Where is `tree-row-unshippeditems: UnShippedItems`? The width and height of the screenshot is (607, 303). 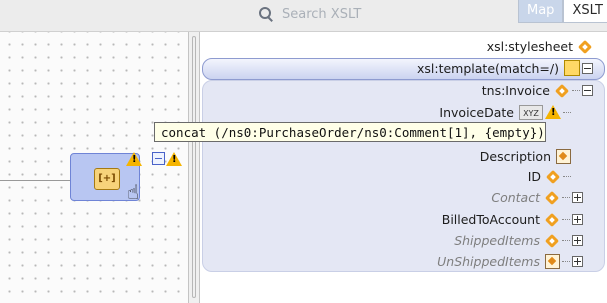
tree-row-unshippeditems: UnShippedItems is located at coordinates (510, 261).